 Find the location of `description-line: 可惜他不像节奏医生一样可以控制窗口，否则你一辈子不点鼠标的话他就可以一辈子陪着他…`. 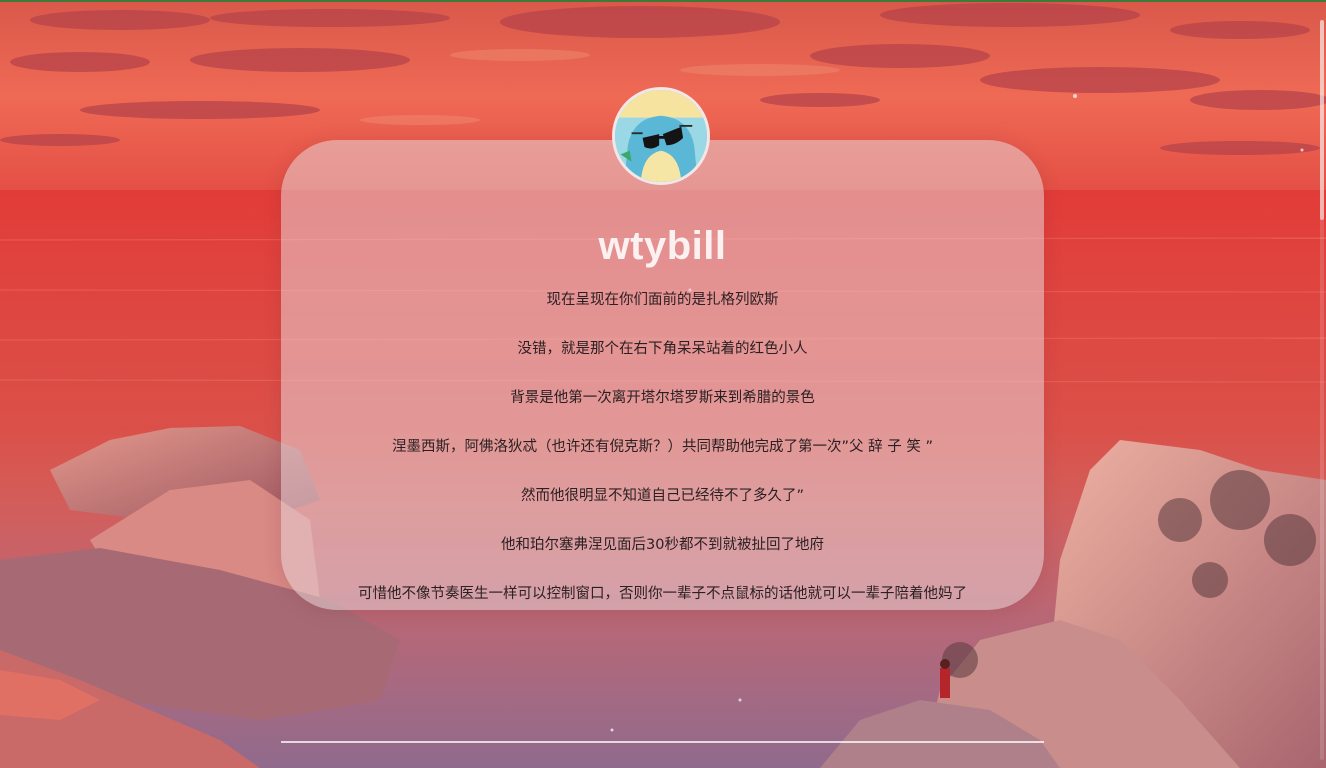

description-line: 可惜他不像节奏医生一样可以控制窗口，否则你一辈子不点鼠标的话他就可以一辈子陪着他… is located at coordinates (662, 594).